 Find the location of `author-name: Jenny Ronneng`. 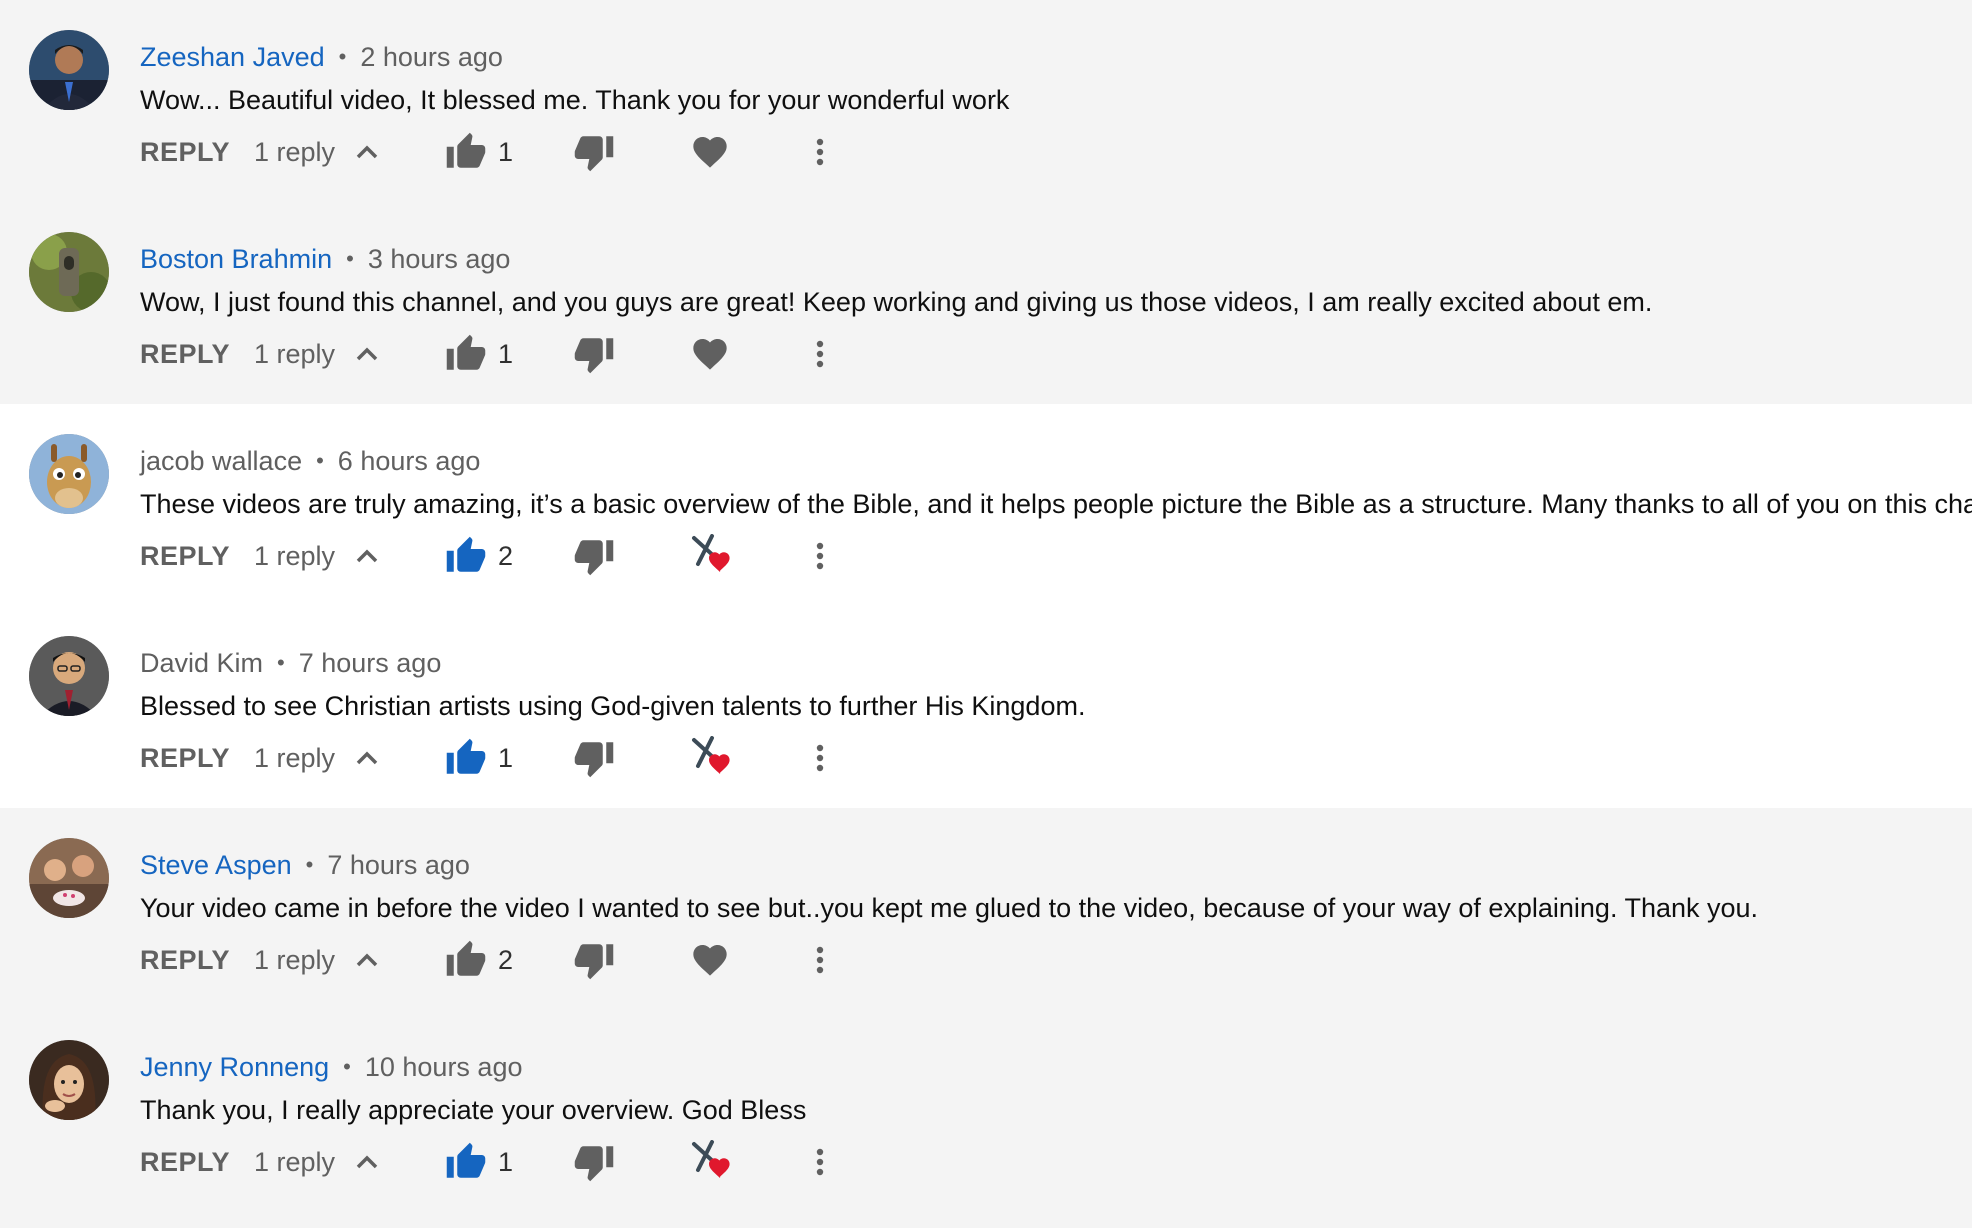

author-name: Jenny Ronneng is located at coordinates (234, 1067).